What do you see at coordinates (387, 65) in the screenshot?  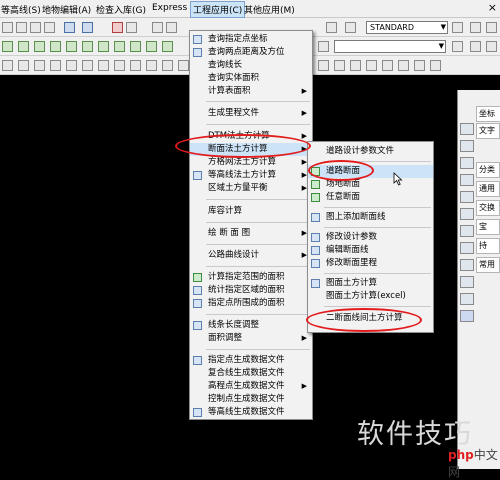 I see `property-tool-5-icon` at bounding box center [387, 65].